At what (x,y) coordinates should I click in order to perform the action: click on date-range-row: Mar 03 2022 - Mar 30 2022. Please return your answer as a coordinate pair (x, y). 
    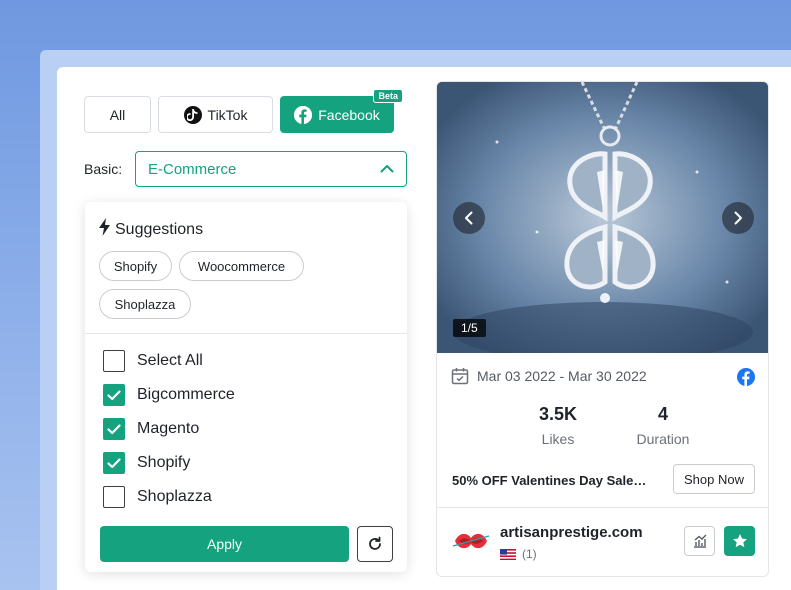
    Looking at the image, I should click on (604, 376).